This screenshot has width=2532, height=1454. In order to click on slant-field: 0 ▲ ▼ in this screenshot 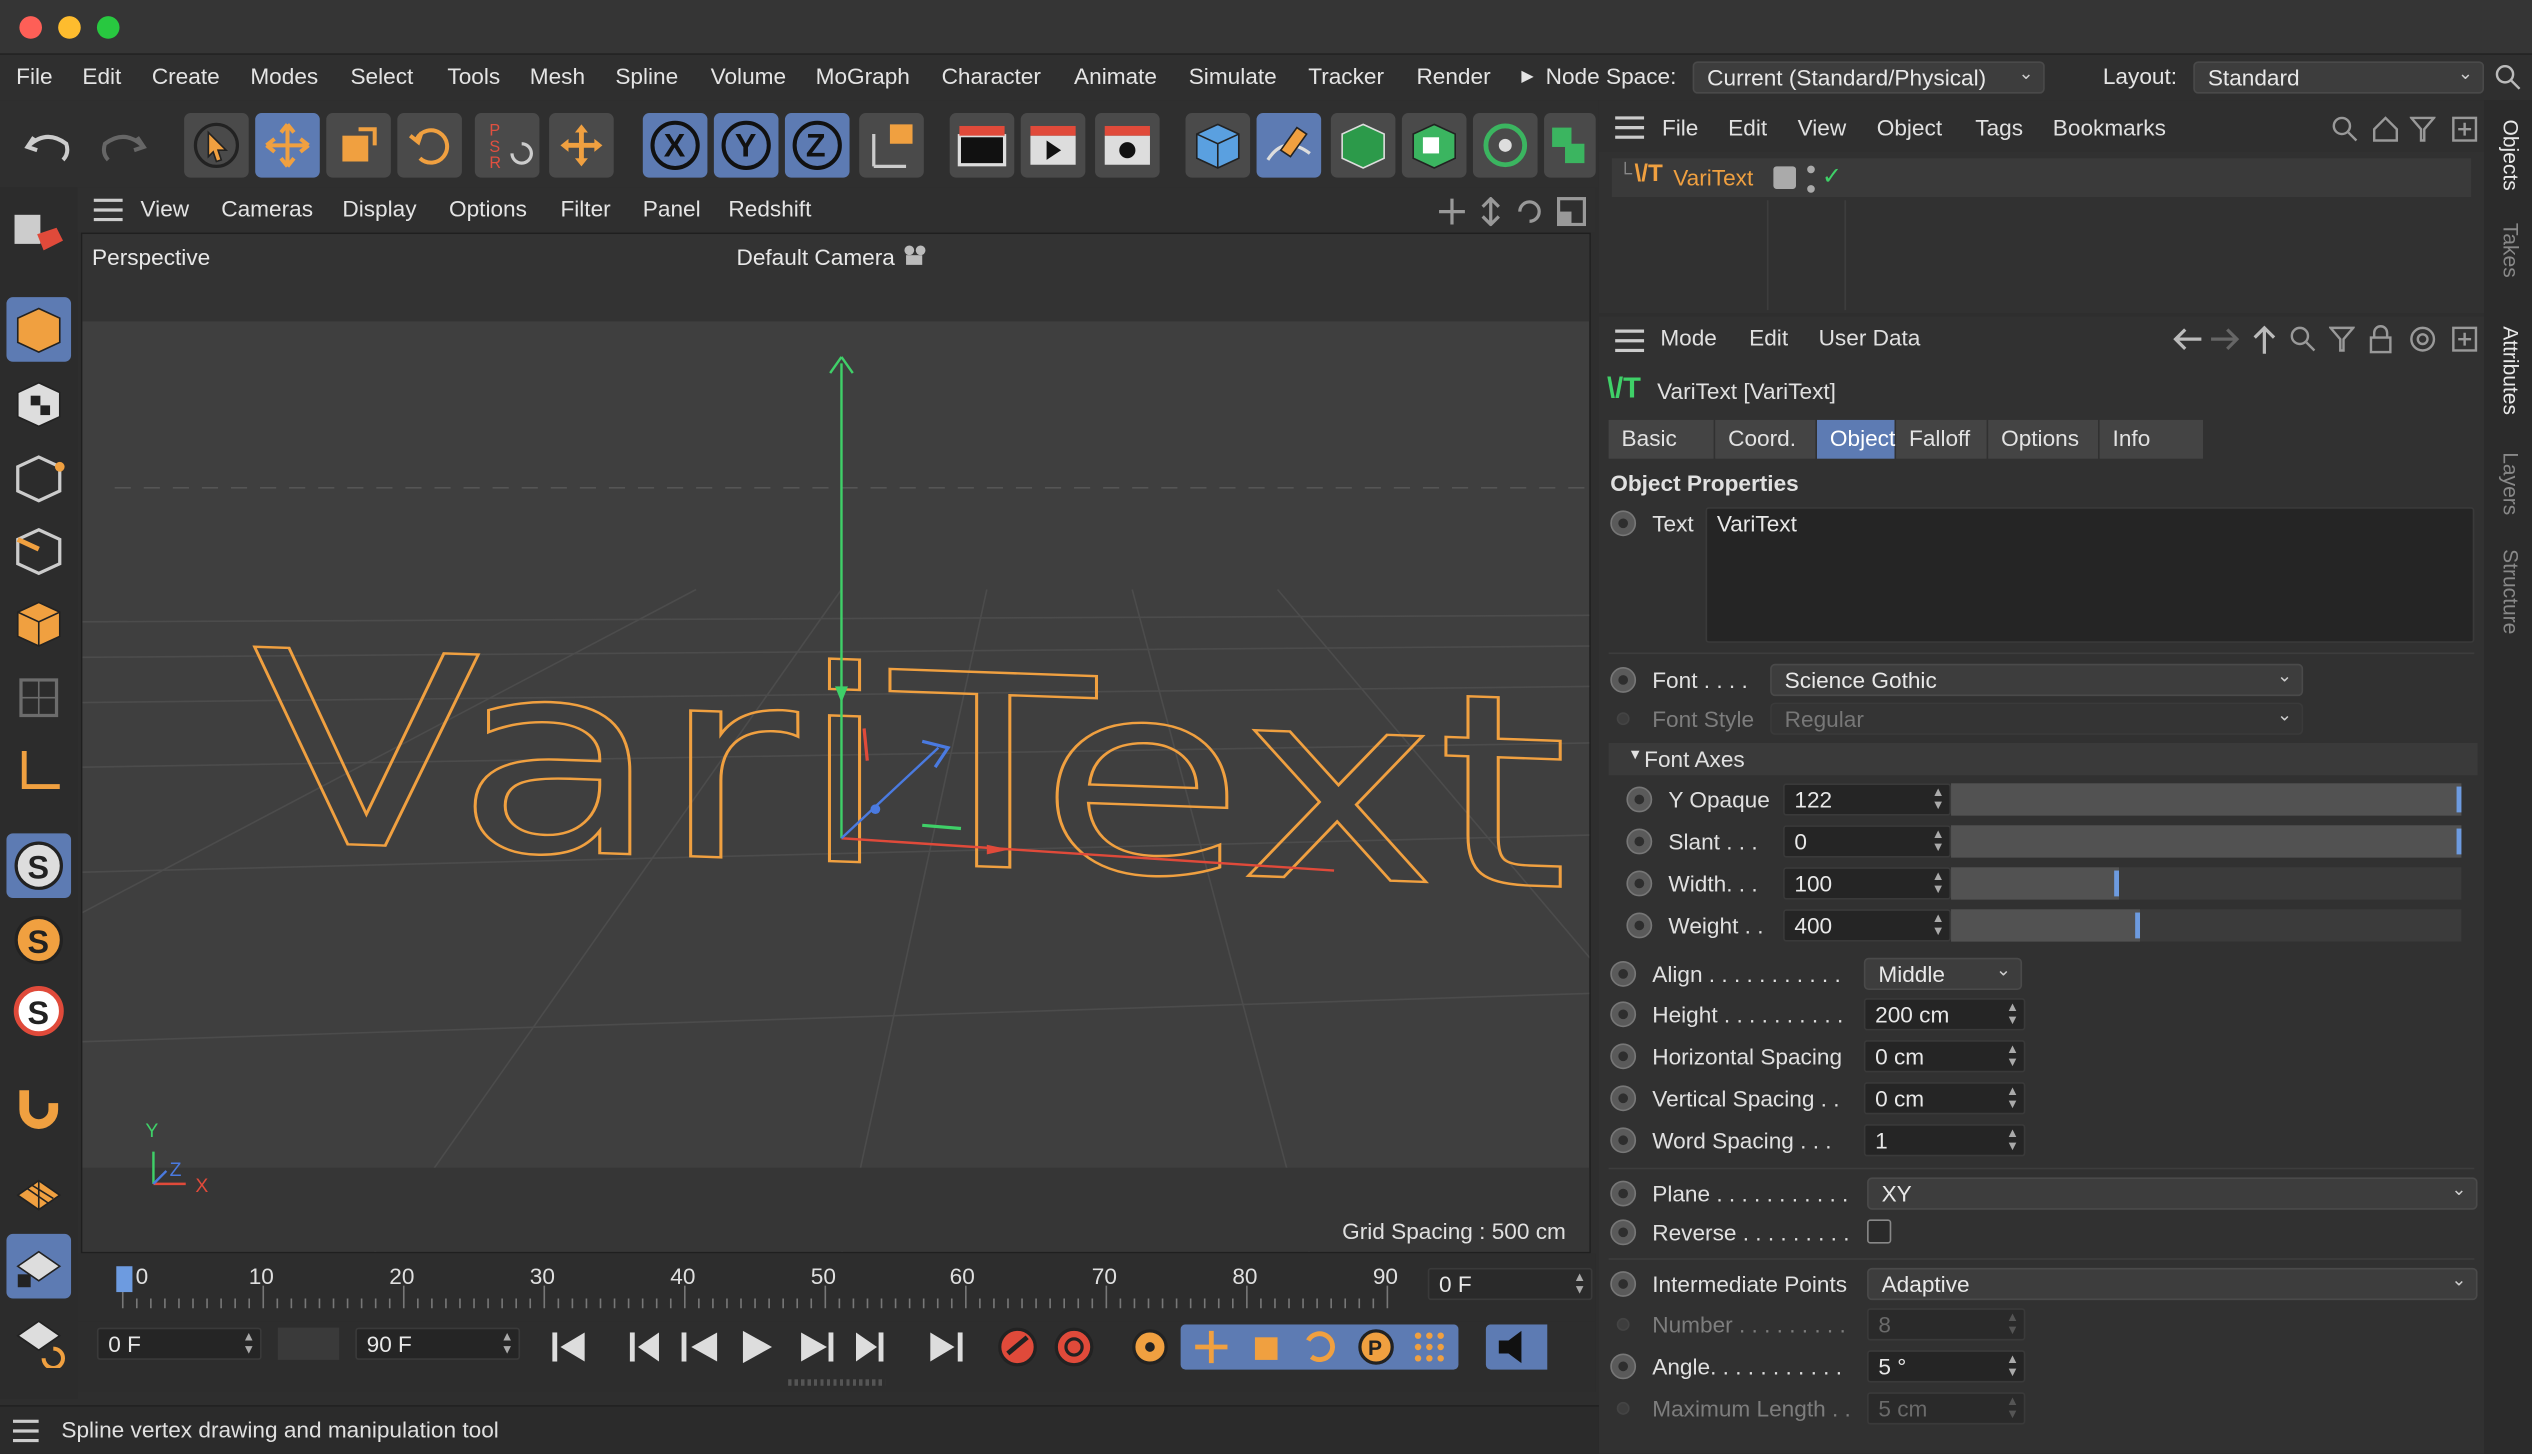, I will do `click(1867, 841)`.